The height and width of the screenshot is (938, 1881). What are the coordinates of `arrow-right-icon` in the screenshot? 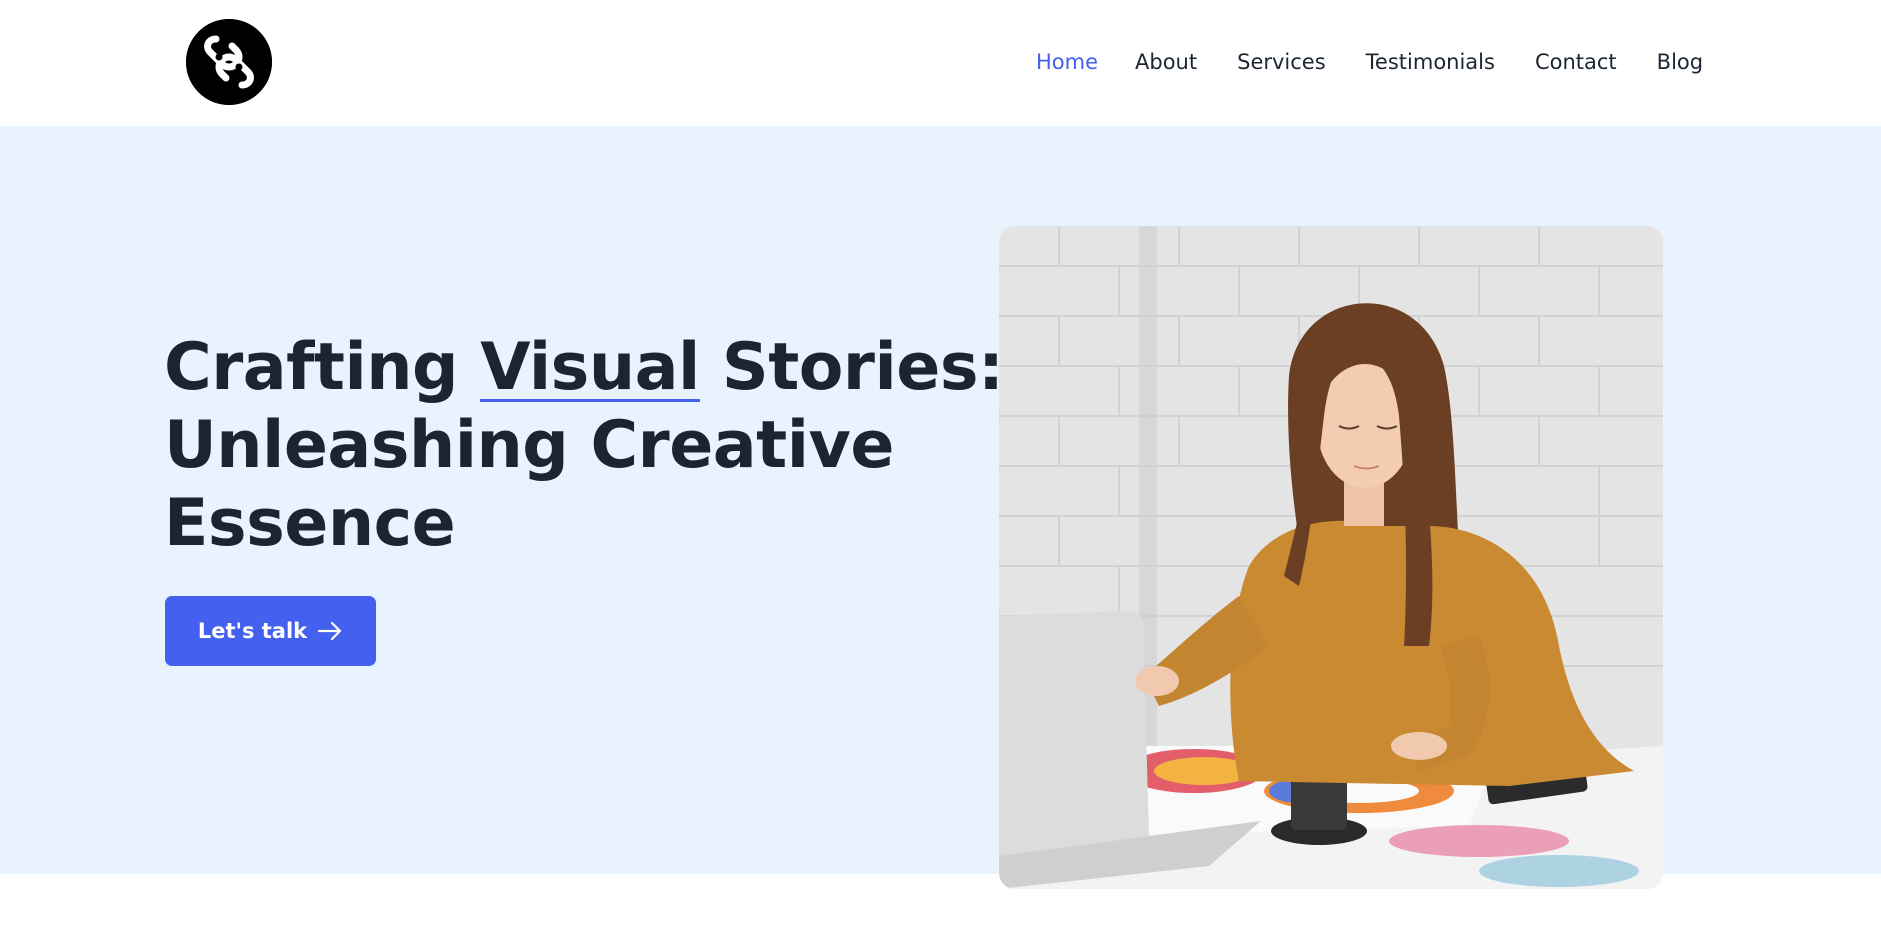 It's located at (330, 631).